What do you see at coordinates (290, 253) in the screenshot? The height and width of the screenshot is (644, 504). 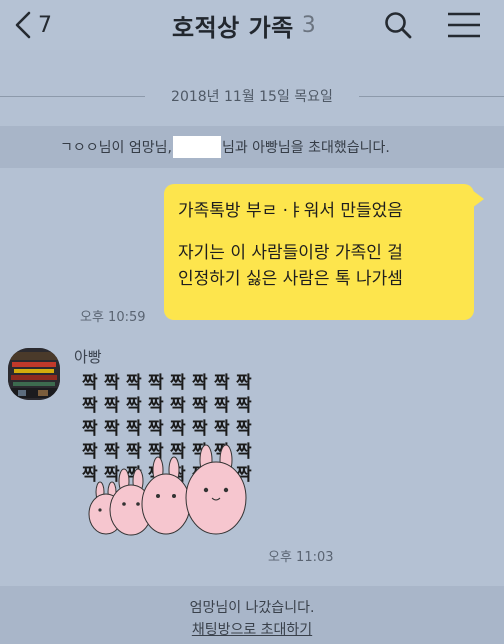 I see `message-line: 자기는 이 사람들이랑 가족인 걸` at bounding box center [290, 253].